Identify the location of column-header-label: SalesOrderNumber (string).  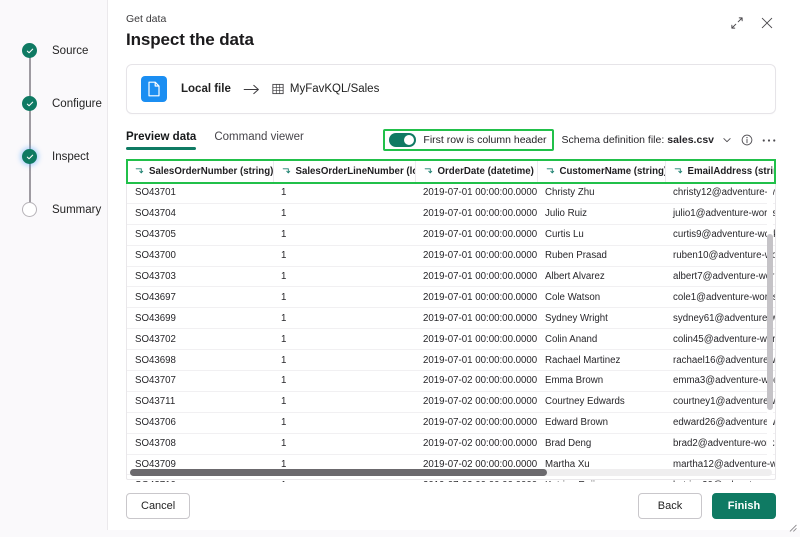
(211, 171).